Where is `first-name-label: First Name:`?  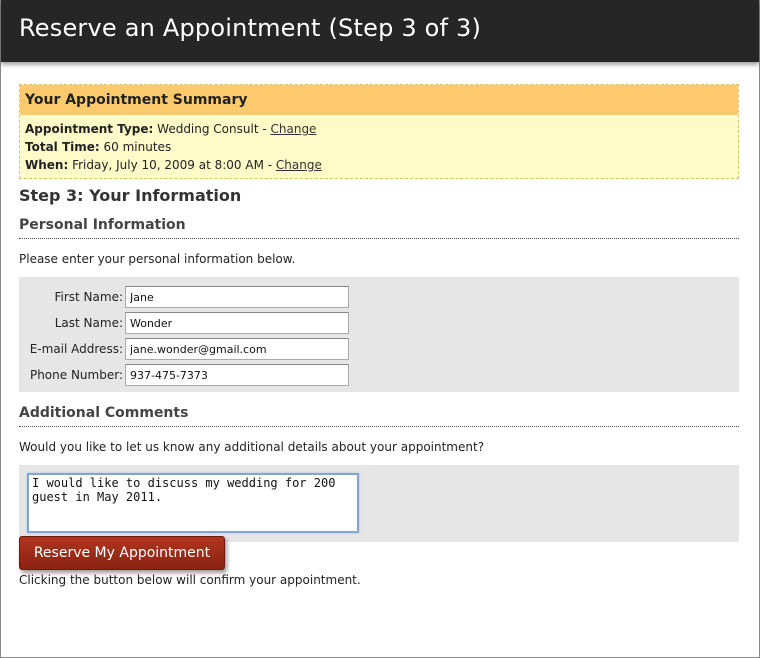 first-name-label: First Name: is located at coordinates (88, 297).